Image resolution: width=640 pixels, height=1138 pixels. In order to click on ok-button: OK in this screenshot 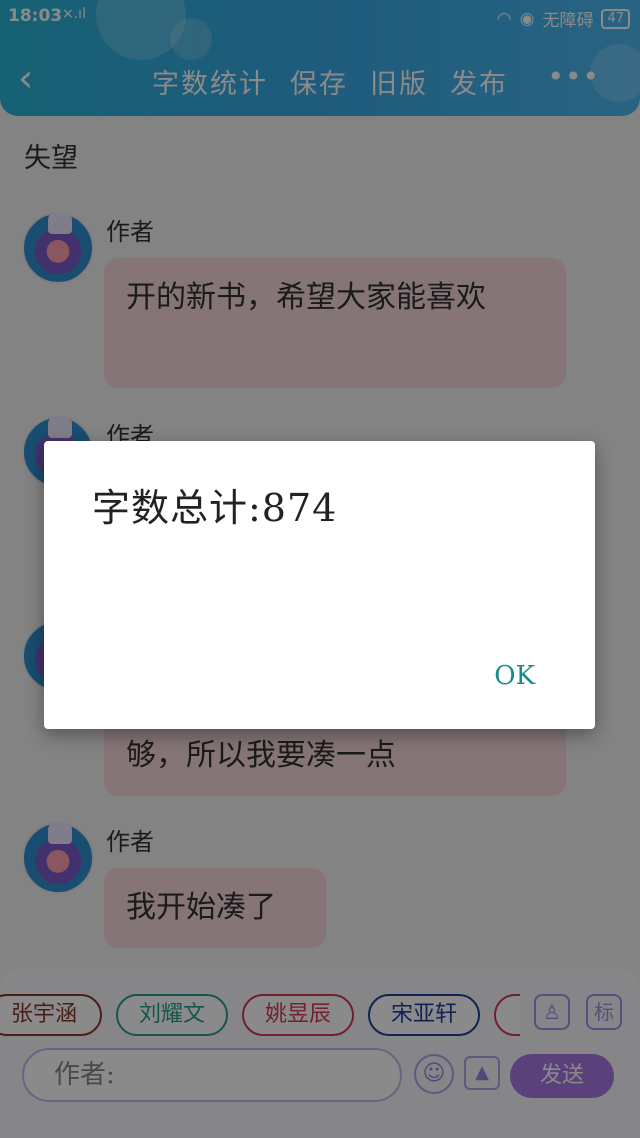, I will do `click(514, 676)`.